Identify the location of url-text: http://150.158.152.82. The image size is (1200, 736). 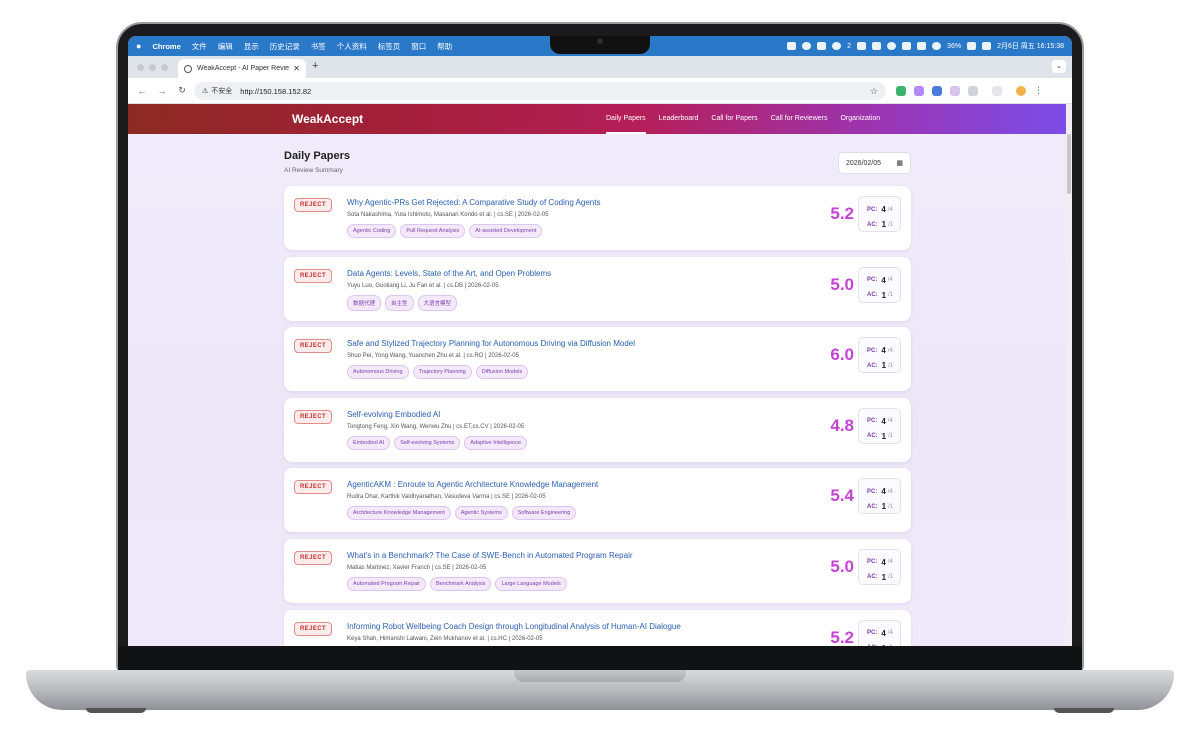
(275, 91).